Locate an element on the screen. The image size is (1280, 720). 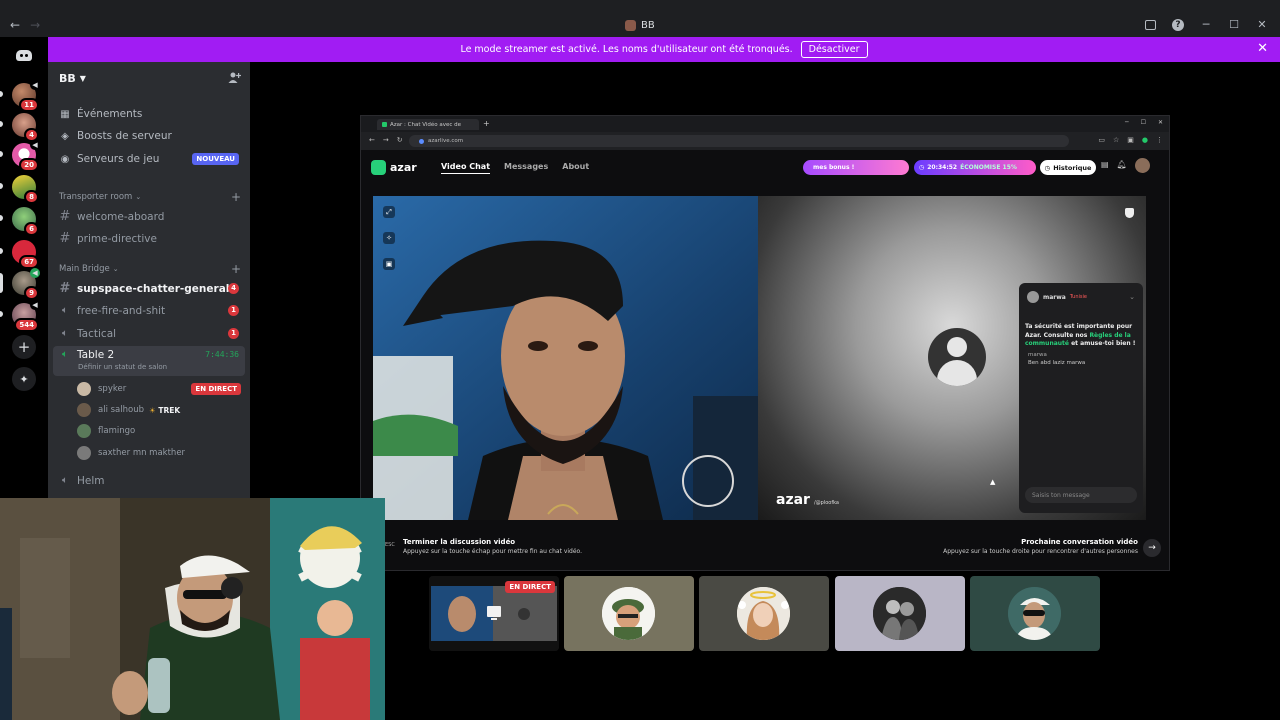
reload-icon: ↻ is located at coordinates (400, 140).